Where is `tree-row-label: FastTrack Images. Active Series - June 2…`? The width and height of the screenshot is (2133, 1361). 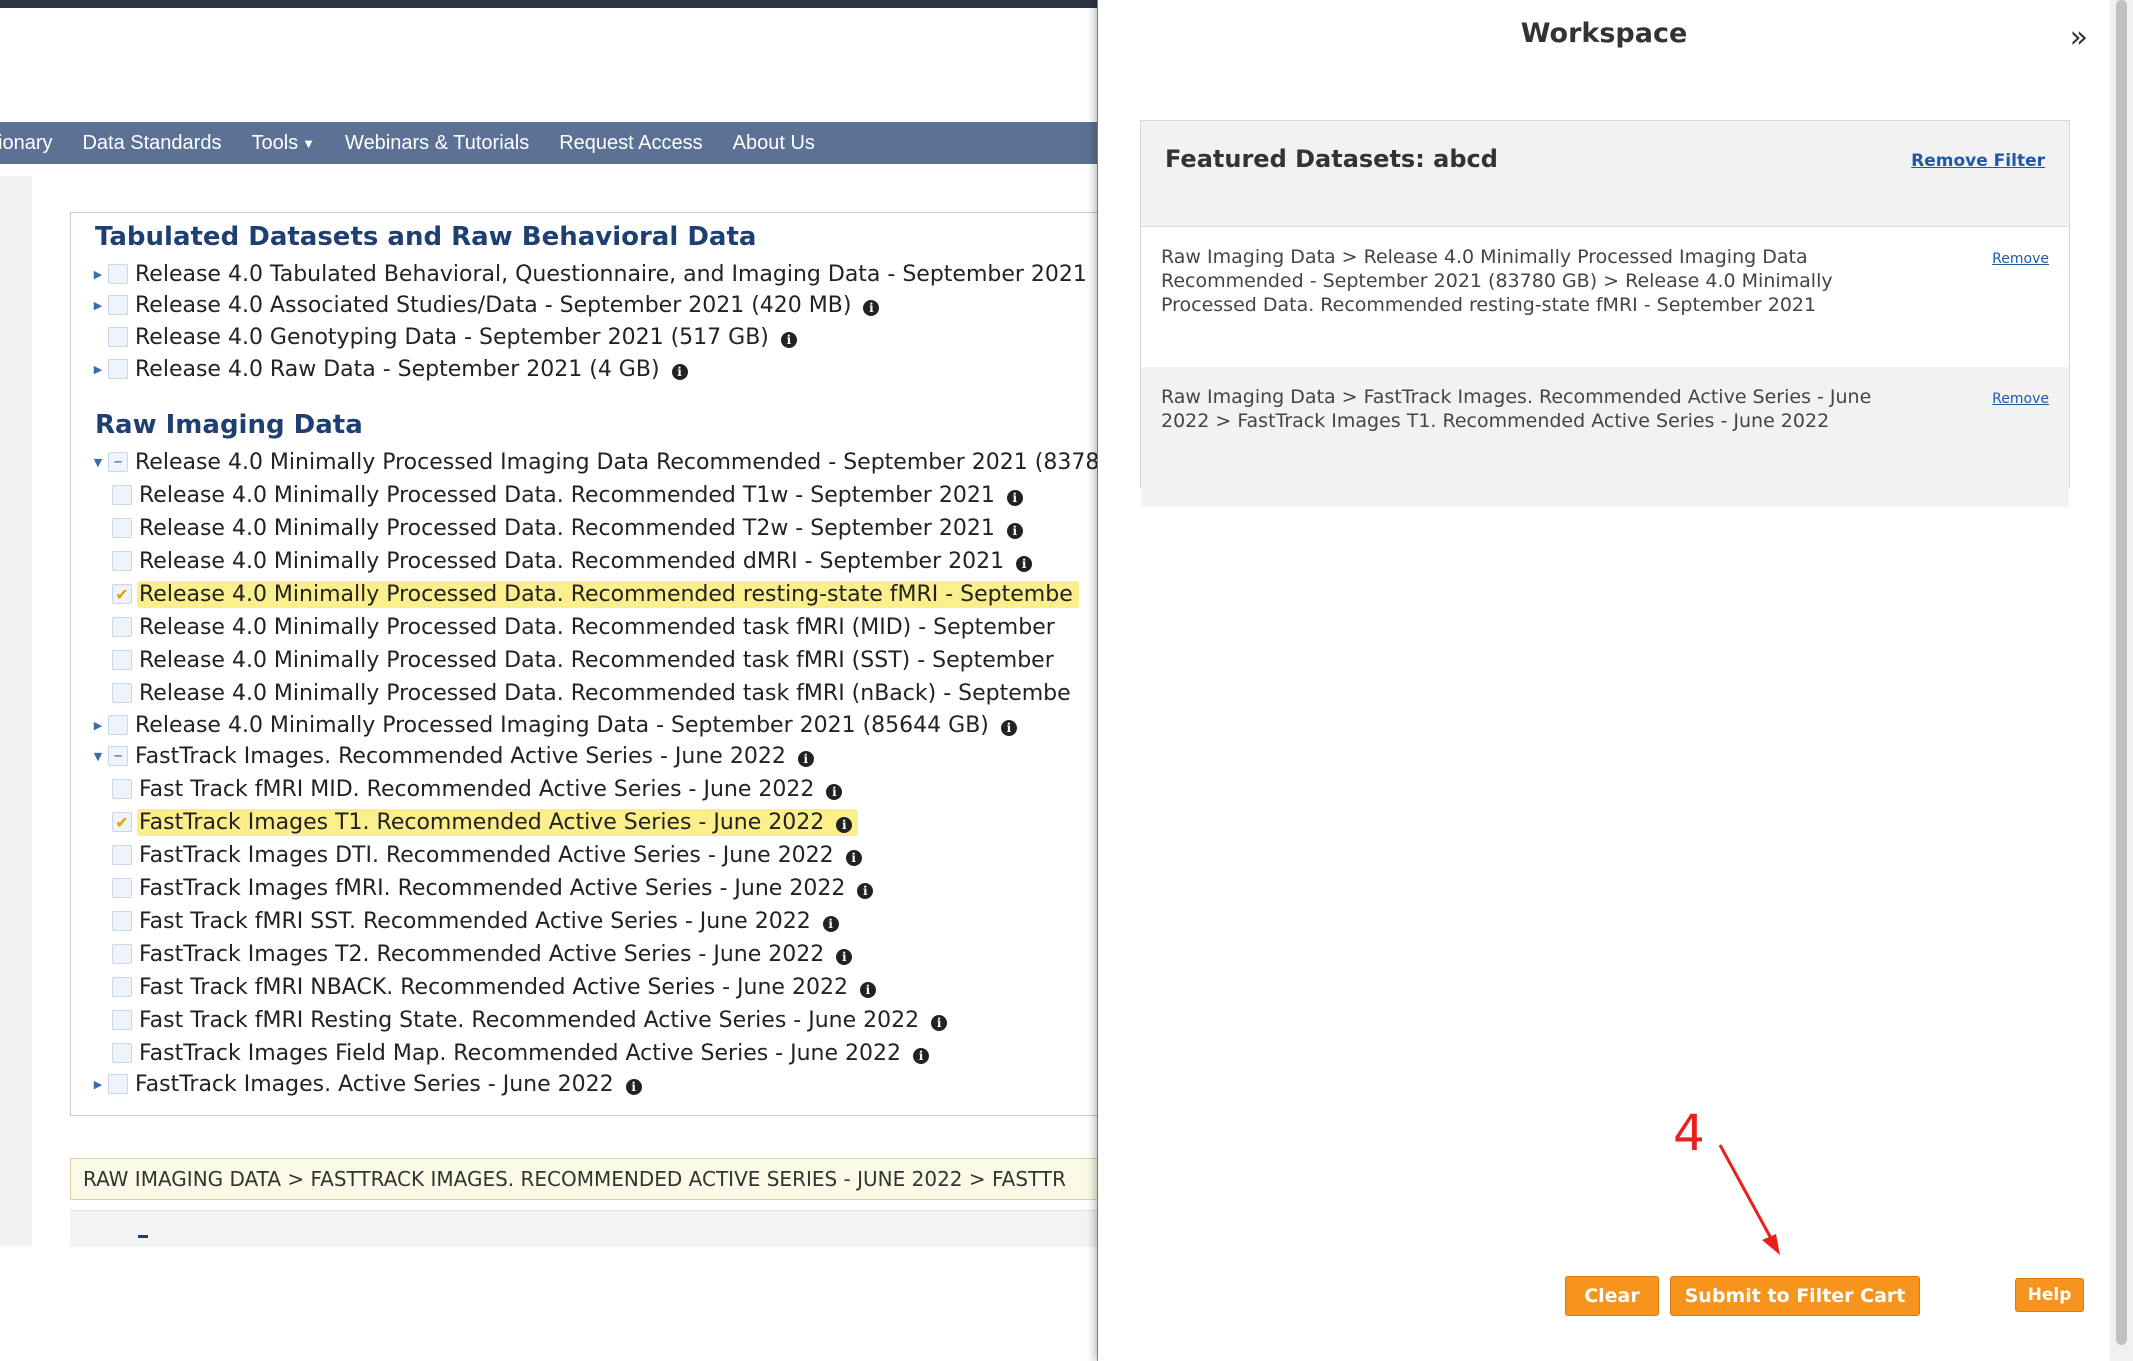
tree-row-label: FastTrack Images. Active Series - June 2… is located at coordinates (388, 1084).